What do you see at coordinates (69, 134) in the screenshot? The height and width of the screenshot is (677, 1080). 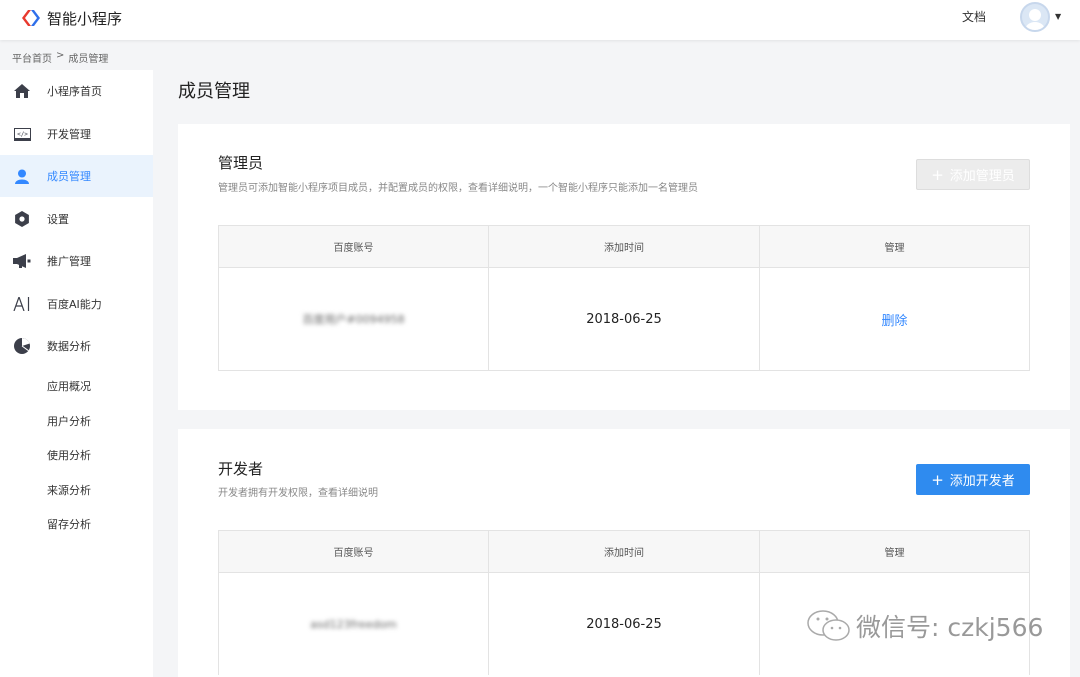 I see `sidebar-item-label: 开发管理` at bounding box center [69, 134].